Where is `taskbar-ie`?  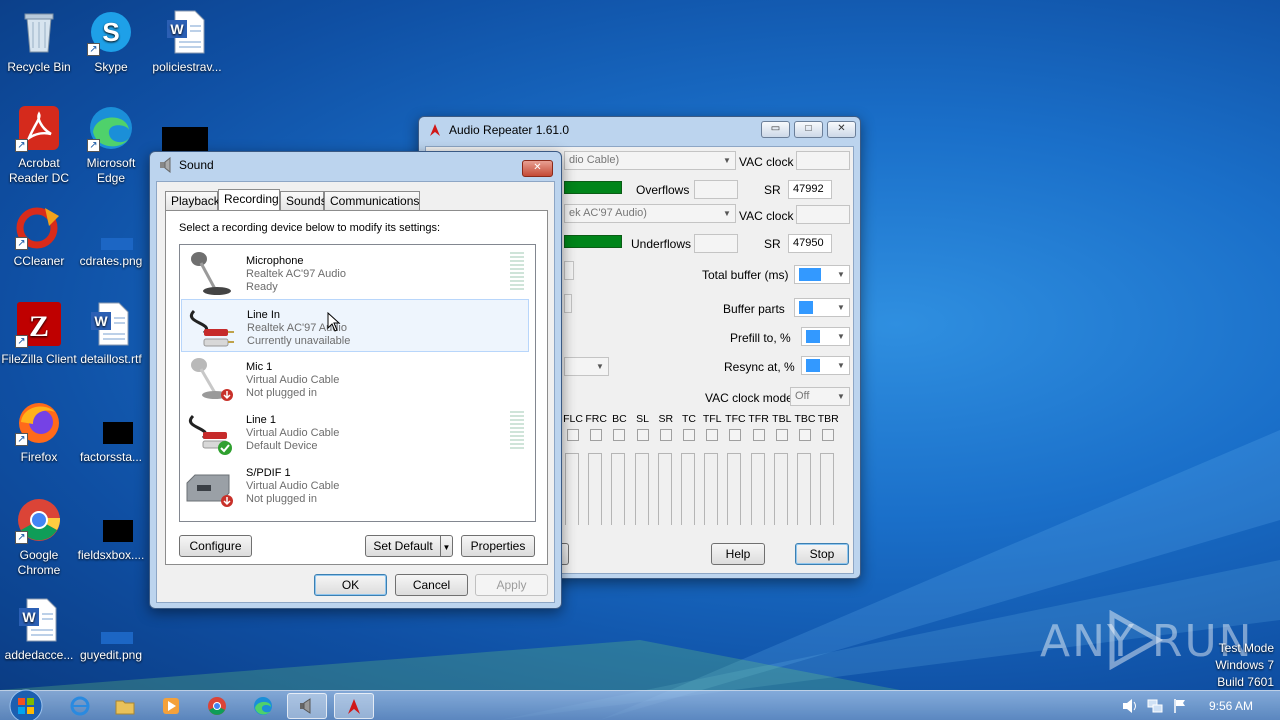
taskbar-ie is located at coordinates (80, 706).